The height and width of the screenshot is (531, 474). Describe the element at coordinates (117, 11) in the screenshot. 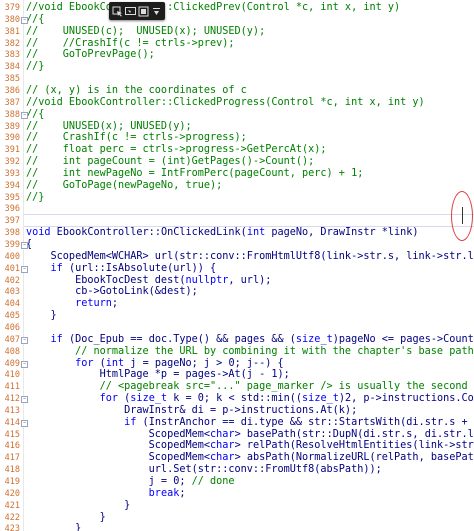

I see `select-element-icon` at that location.